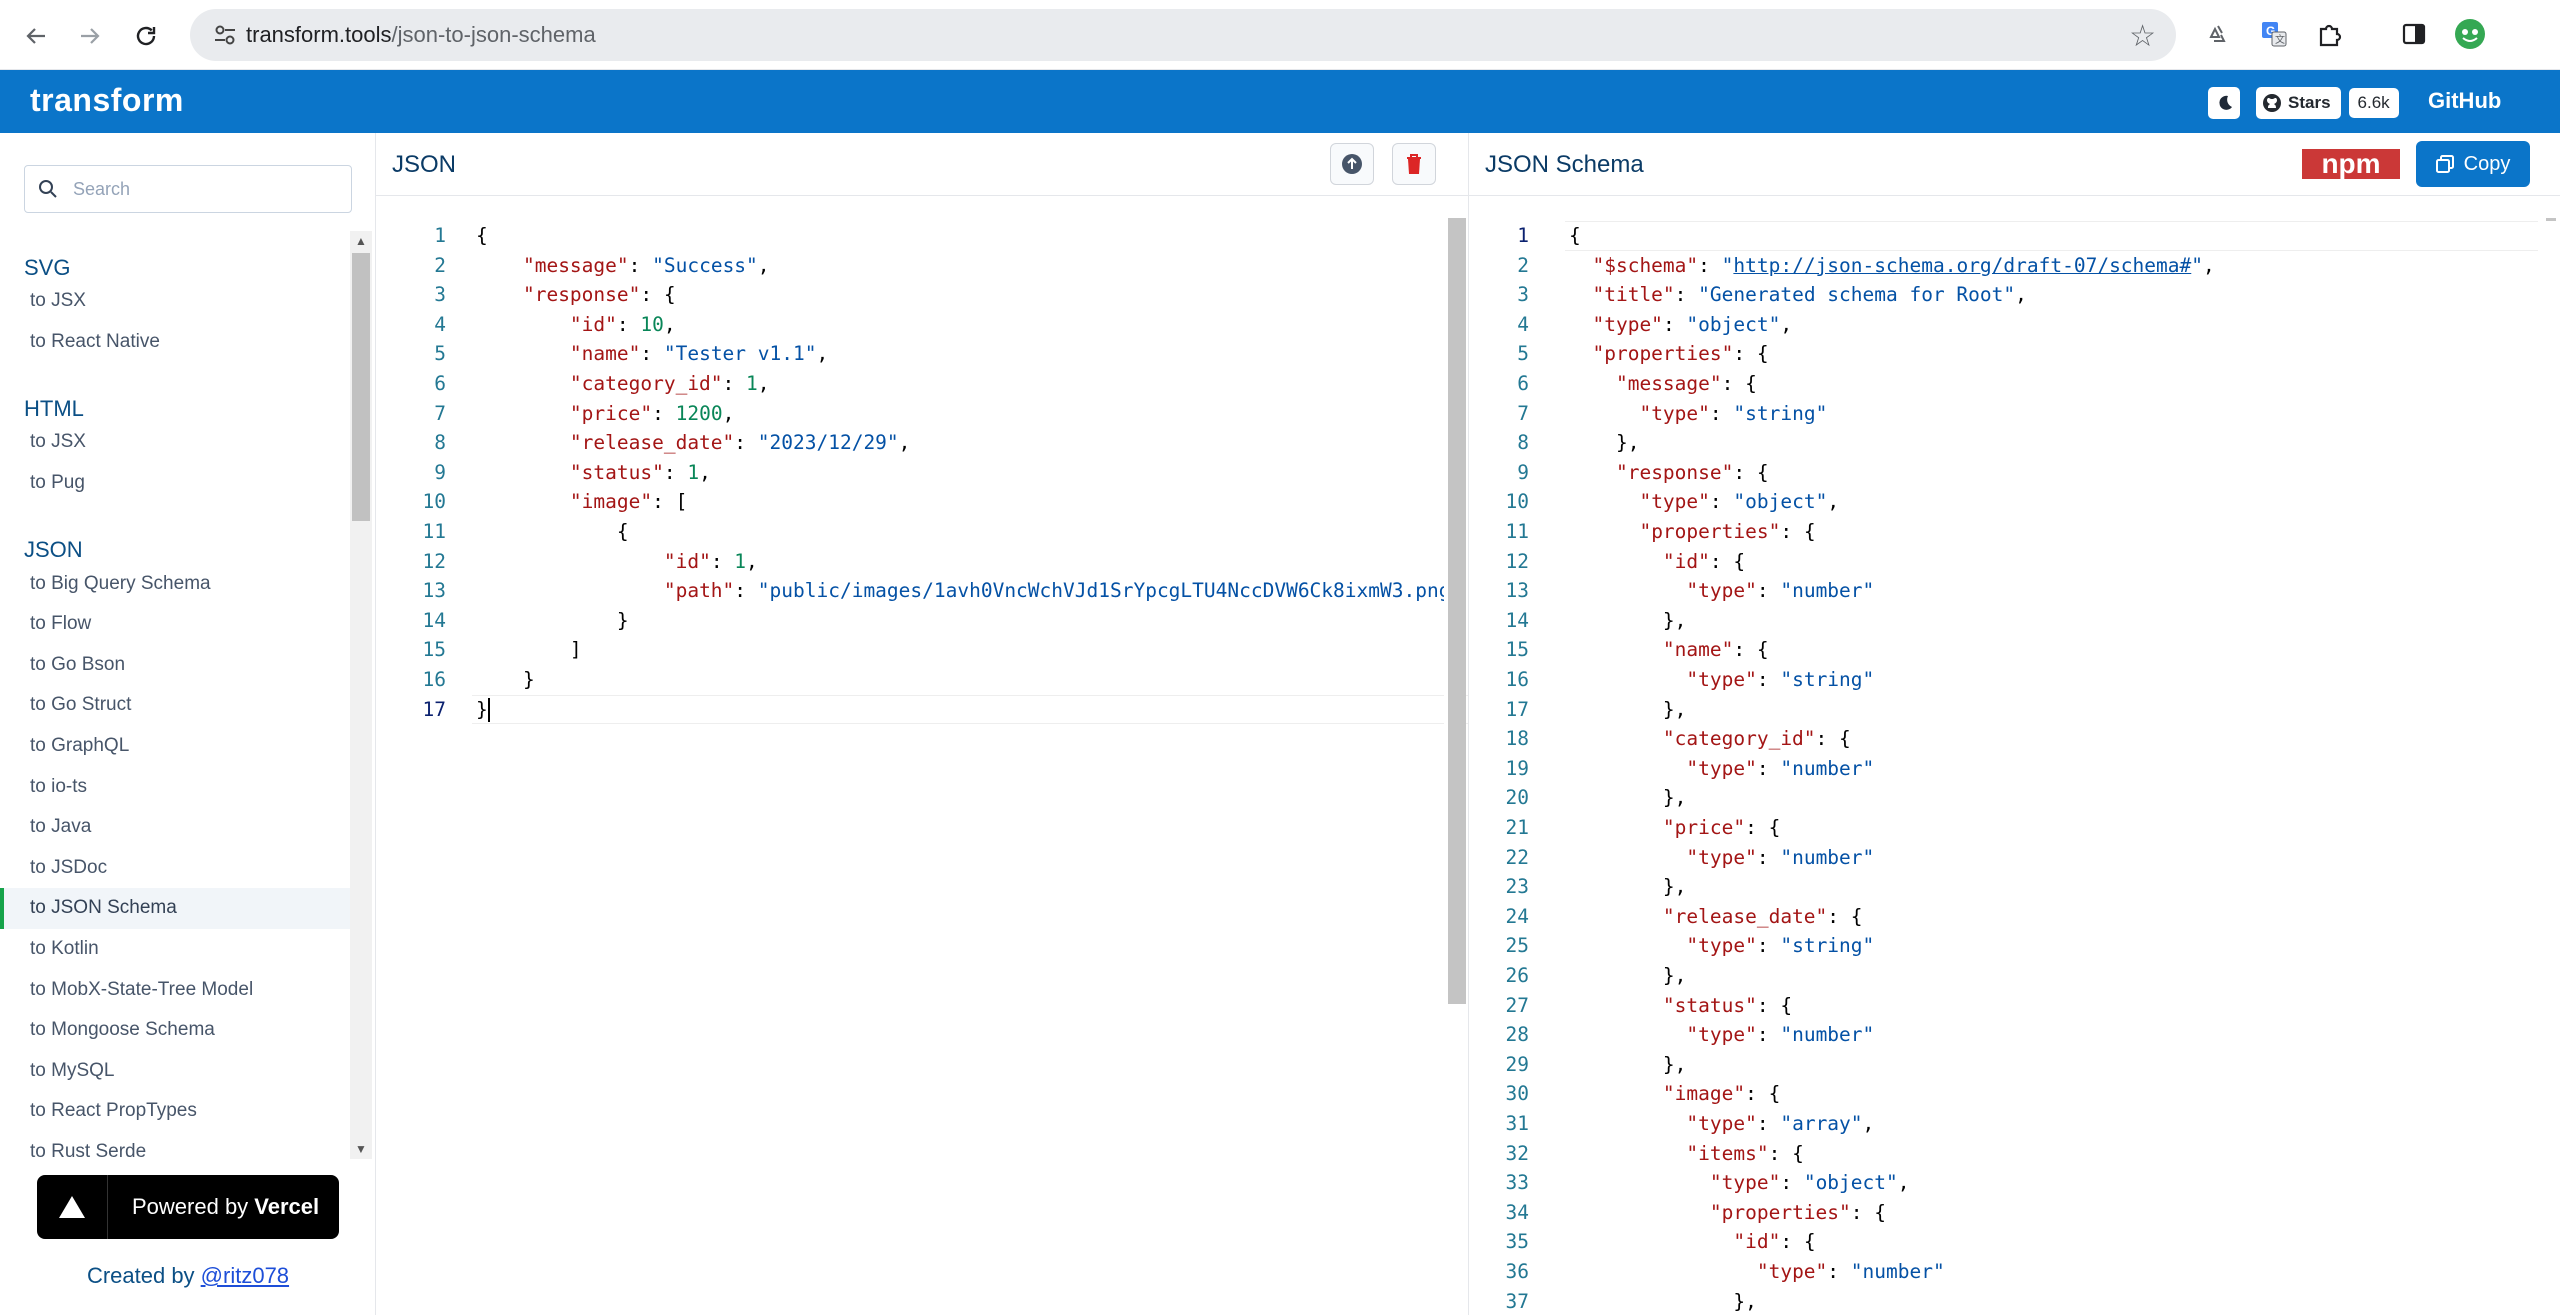  I want to click on line-number: 10, so click(434, 502).